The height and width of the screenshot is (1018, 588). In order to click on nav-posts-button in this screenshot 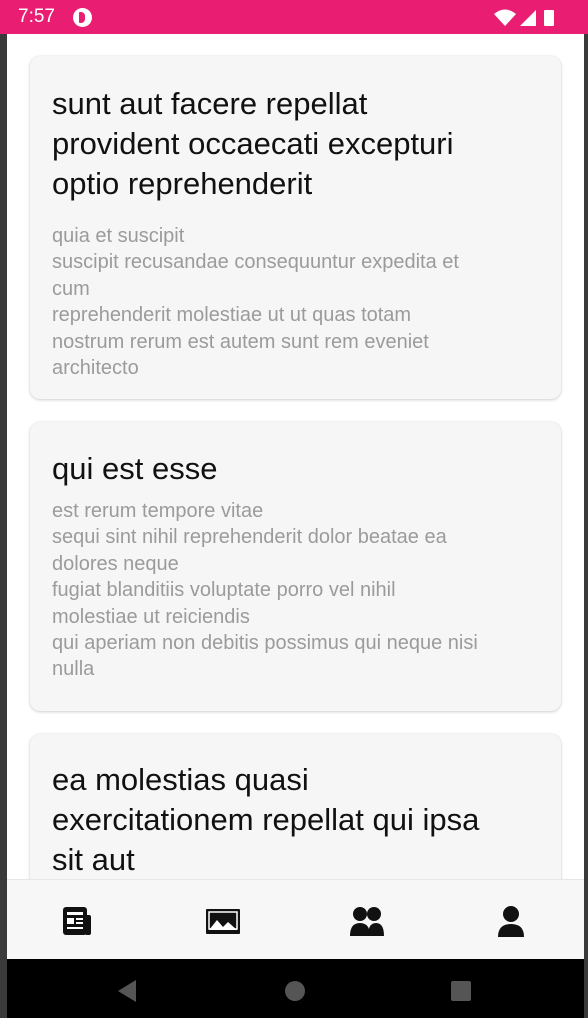, I will do `click(77, 921)`.